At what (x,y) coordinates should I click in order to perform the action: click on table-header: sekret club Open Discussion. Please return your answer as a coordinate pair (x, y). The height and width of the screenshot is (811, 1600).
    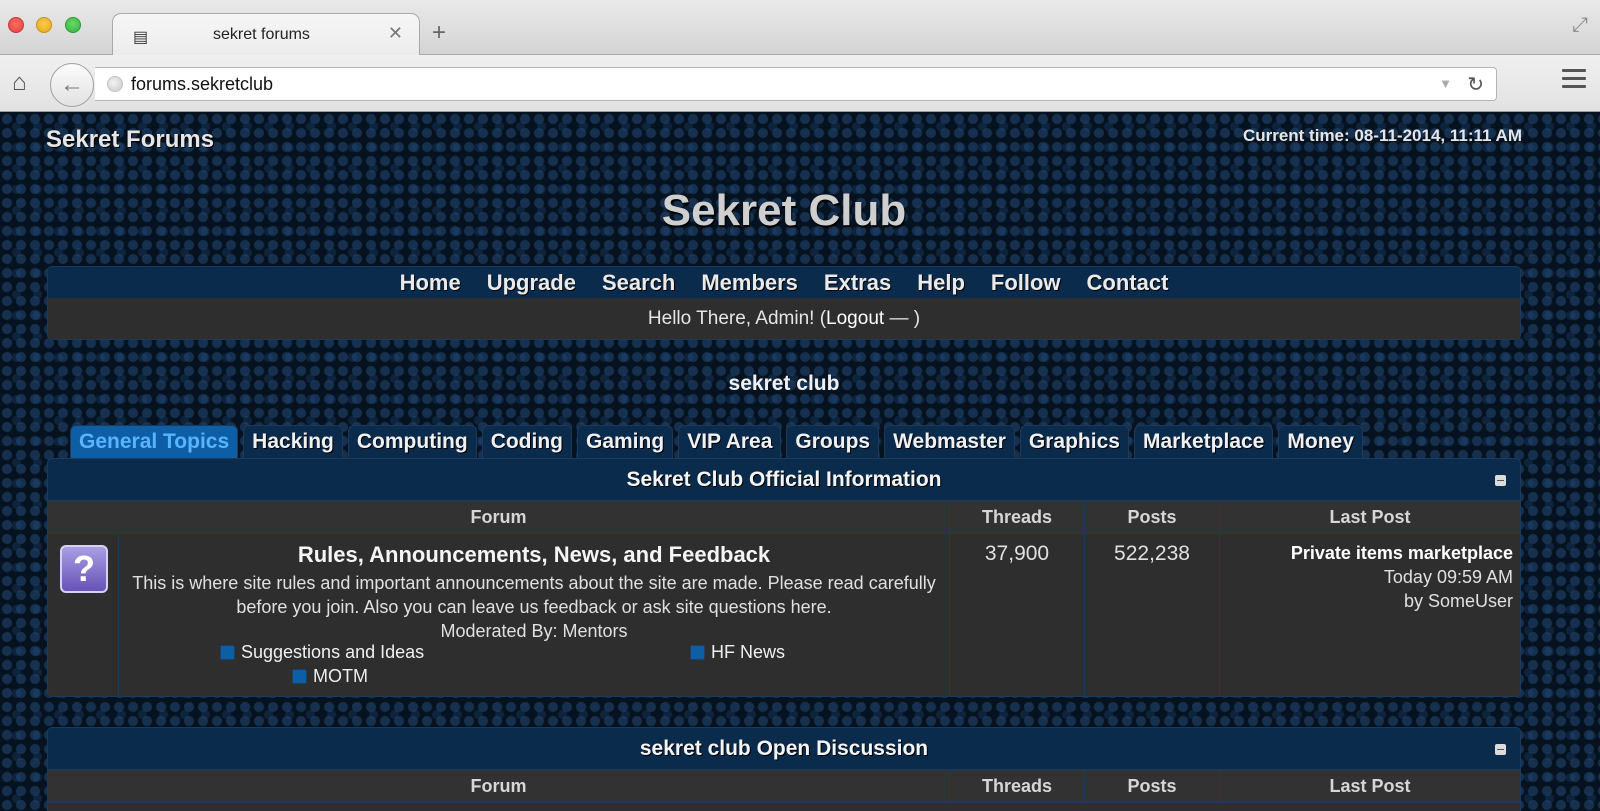
    Looking at the image, I should click on (784, 749).